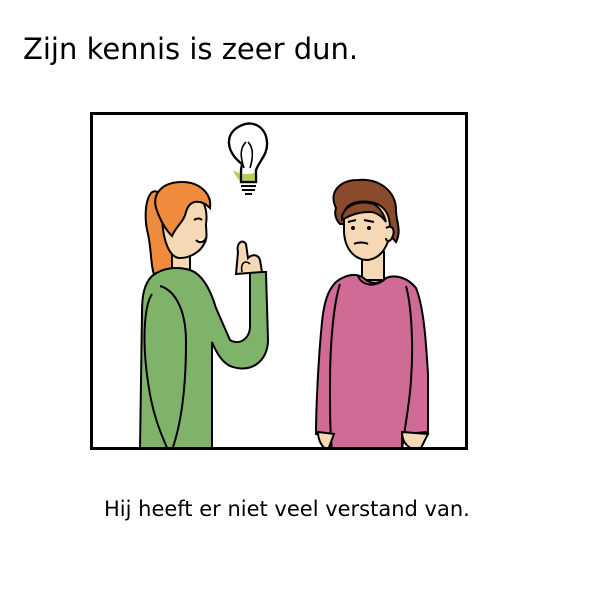  Describe the element at coordinates (248, 158) in the screenshot. I see `lightbulb-icon` at that location.